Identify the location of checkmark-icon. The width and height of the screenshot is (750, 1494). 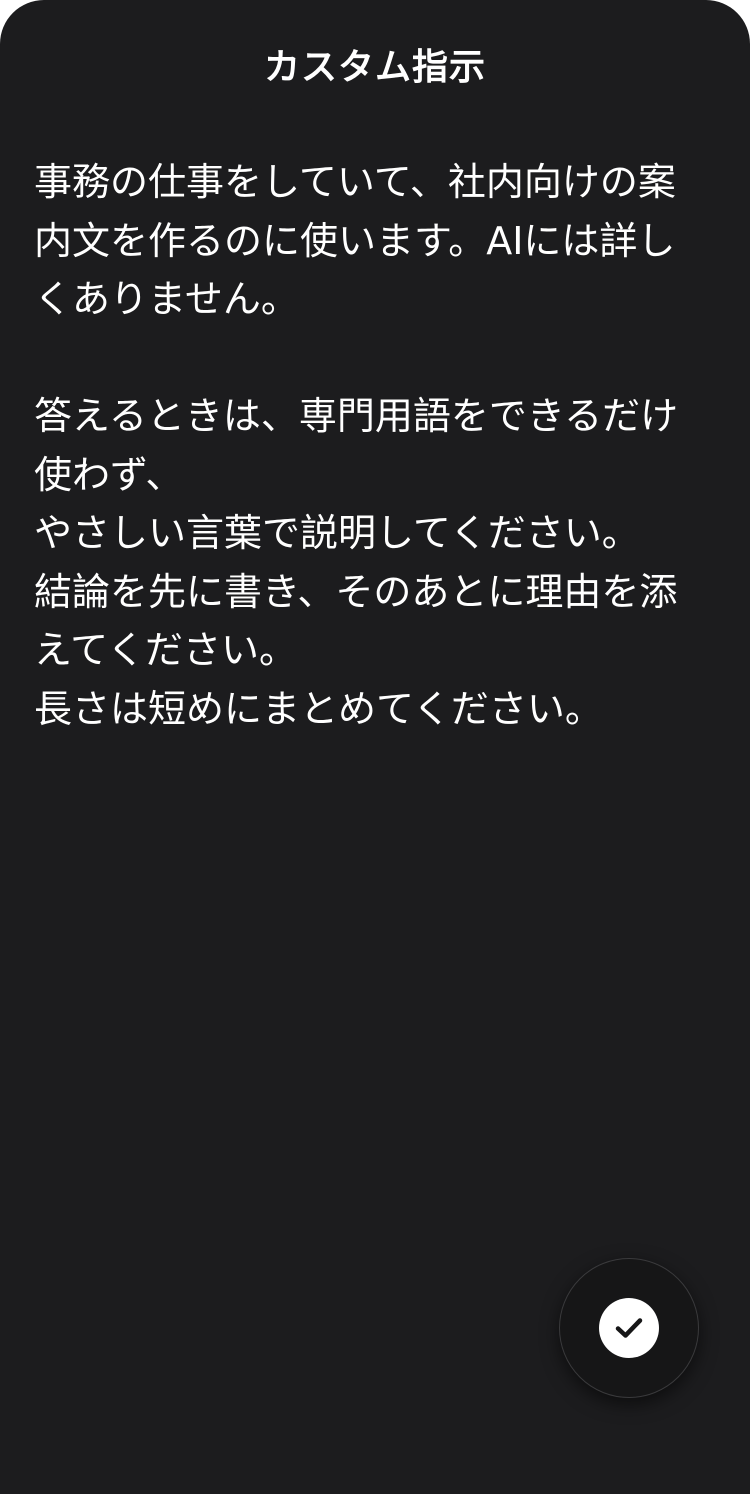
(629, 1328).